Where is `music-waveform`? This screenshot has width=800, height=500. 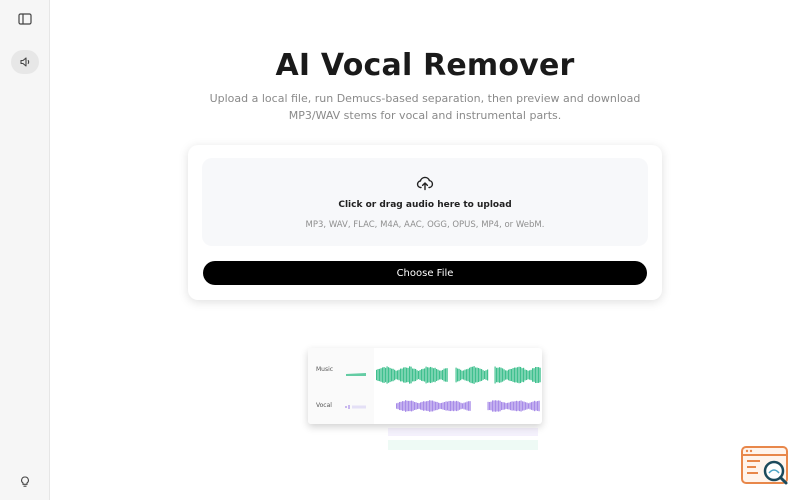
music-waveform is located at coordinates (458, 375).